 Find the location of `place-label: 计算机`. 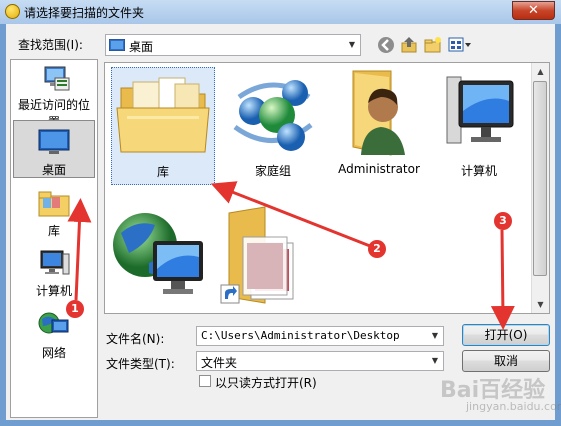

place-label: 计算机 is located at coordinates (53, 291).